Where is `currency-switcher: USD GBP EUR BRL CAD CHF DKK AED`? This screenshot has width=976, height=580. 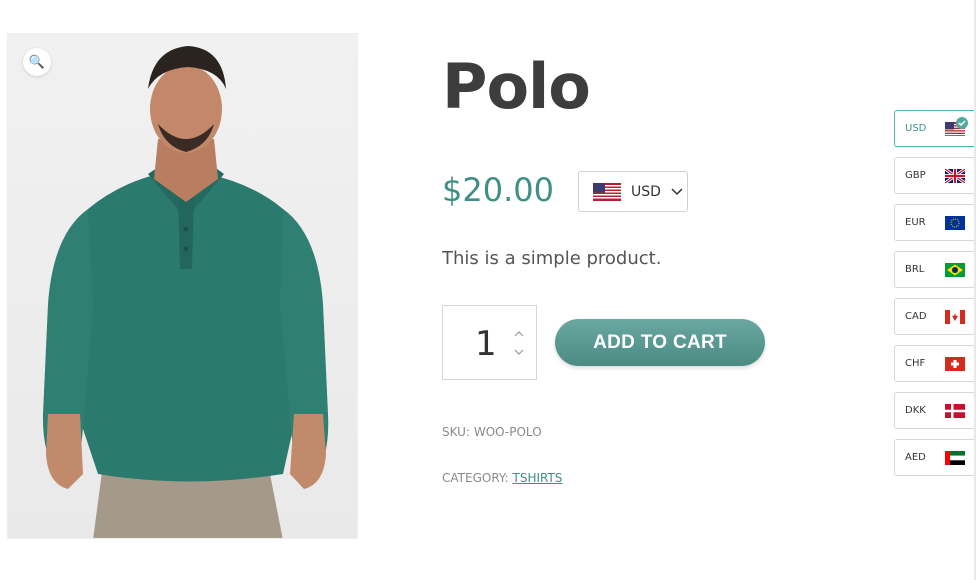
currency-switcher: USD GBP EUR BRL CAD CHF DKK AED is located at coordinates (935, 298).